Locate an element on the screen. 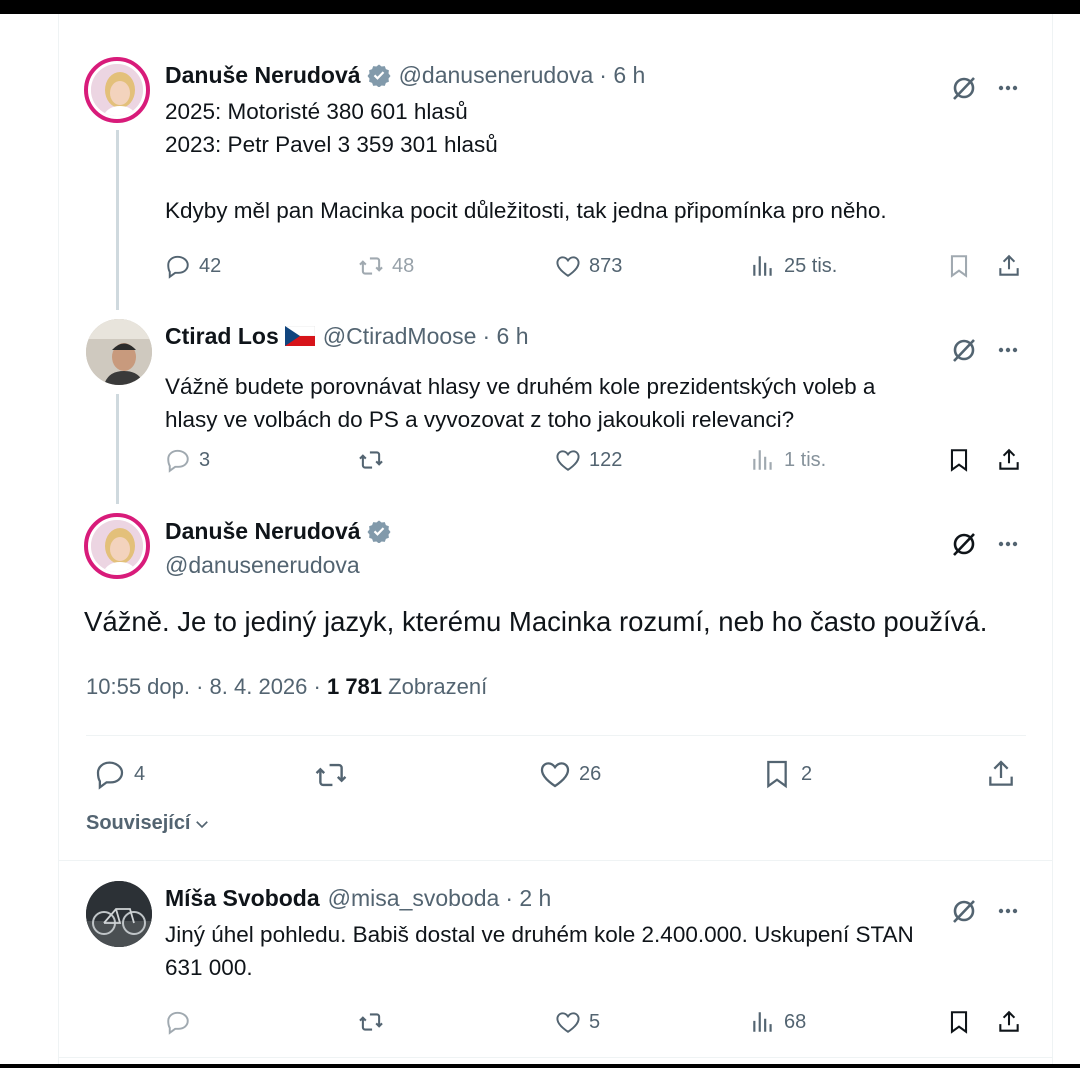 Image resolution: width=1080 pixels, height=1068 pixels. reply-count: 42 is located at coordinates (210, 265).